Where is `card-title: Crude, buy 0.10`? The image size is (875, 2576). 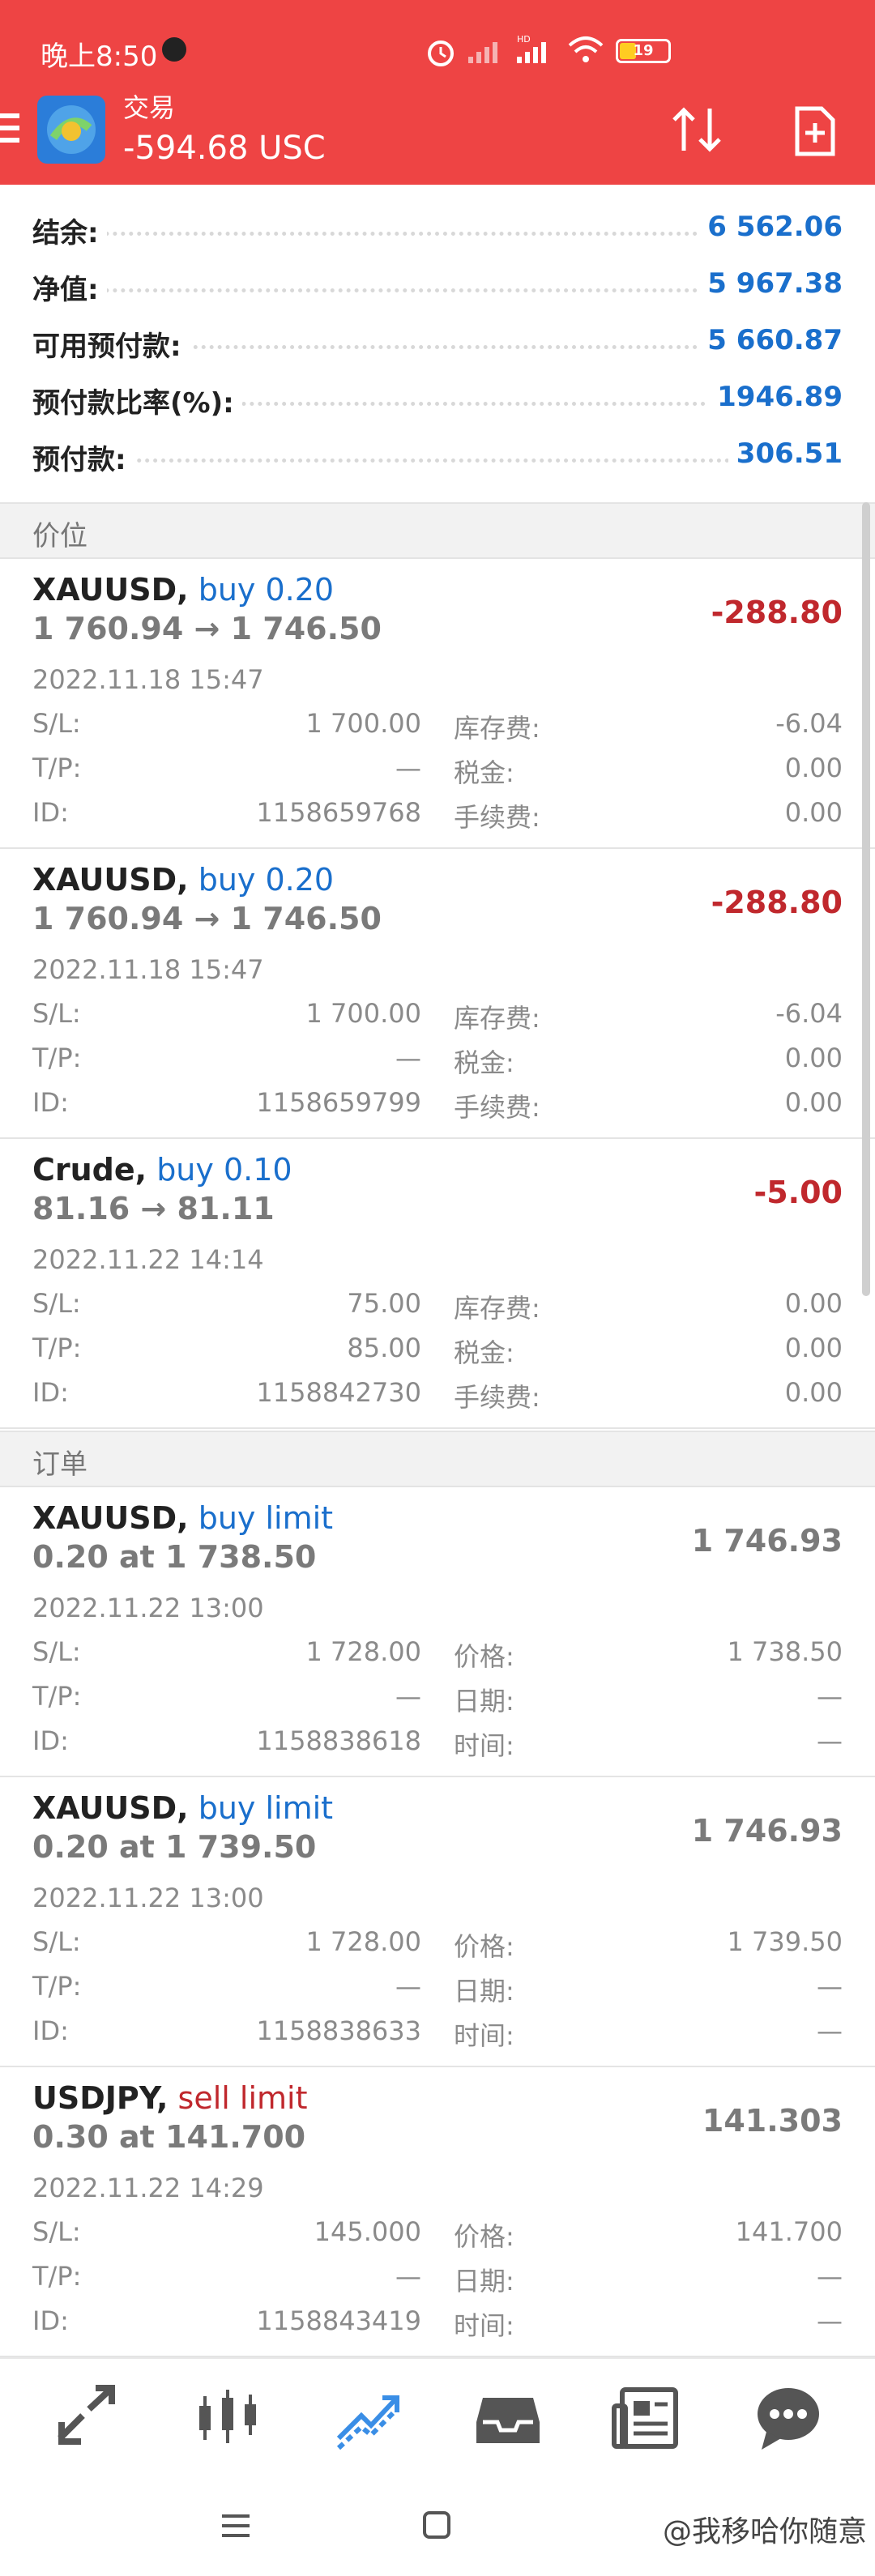 card-title: Crude, buy 0.10 is located at coordinates (162, 1170).